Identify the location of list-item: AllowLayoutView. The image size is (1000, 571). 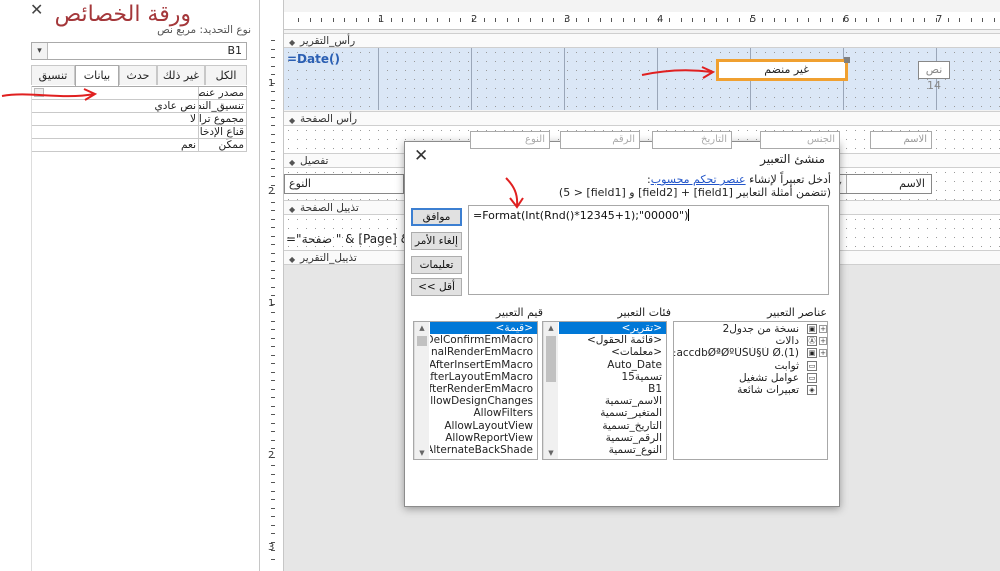
(483, 426).